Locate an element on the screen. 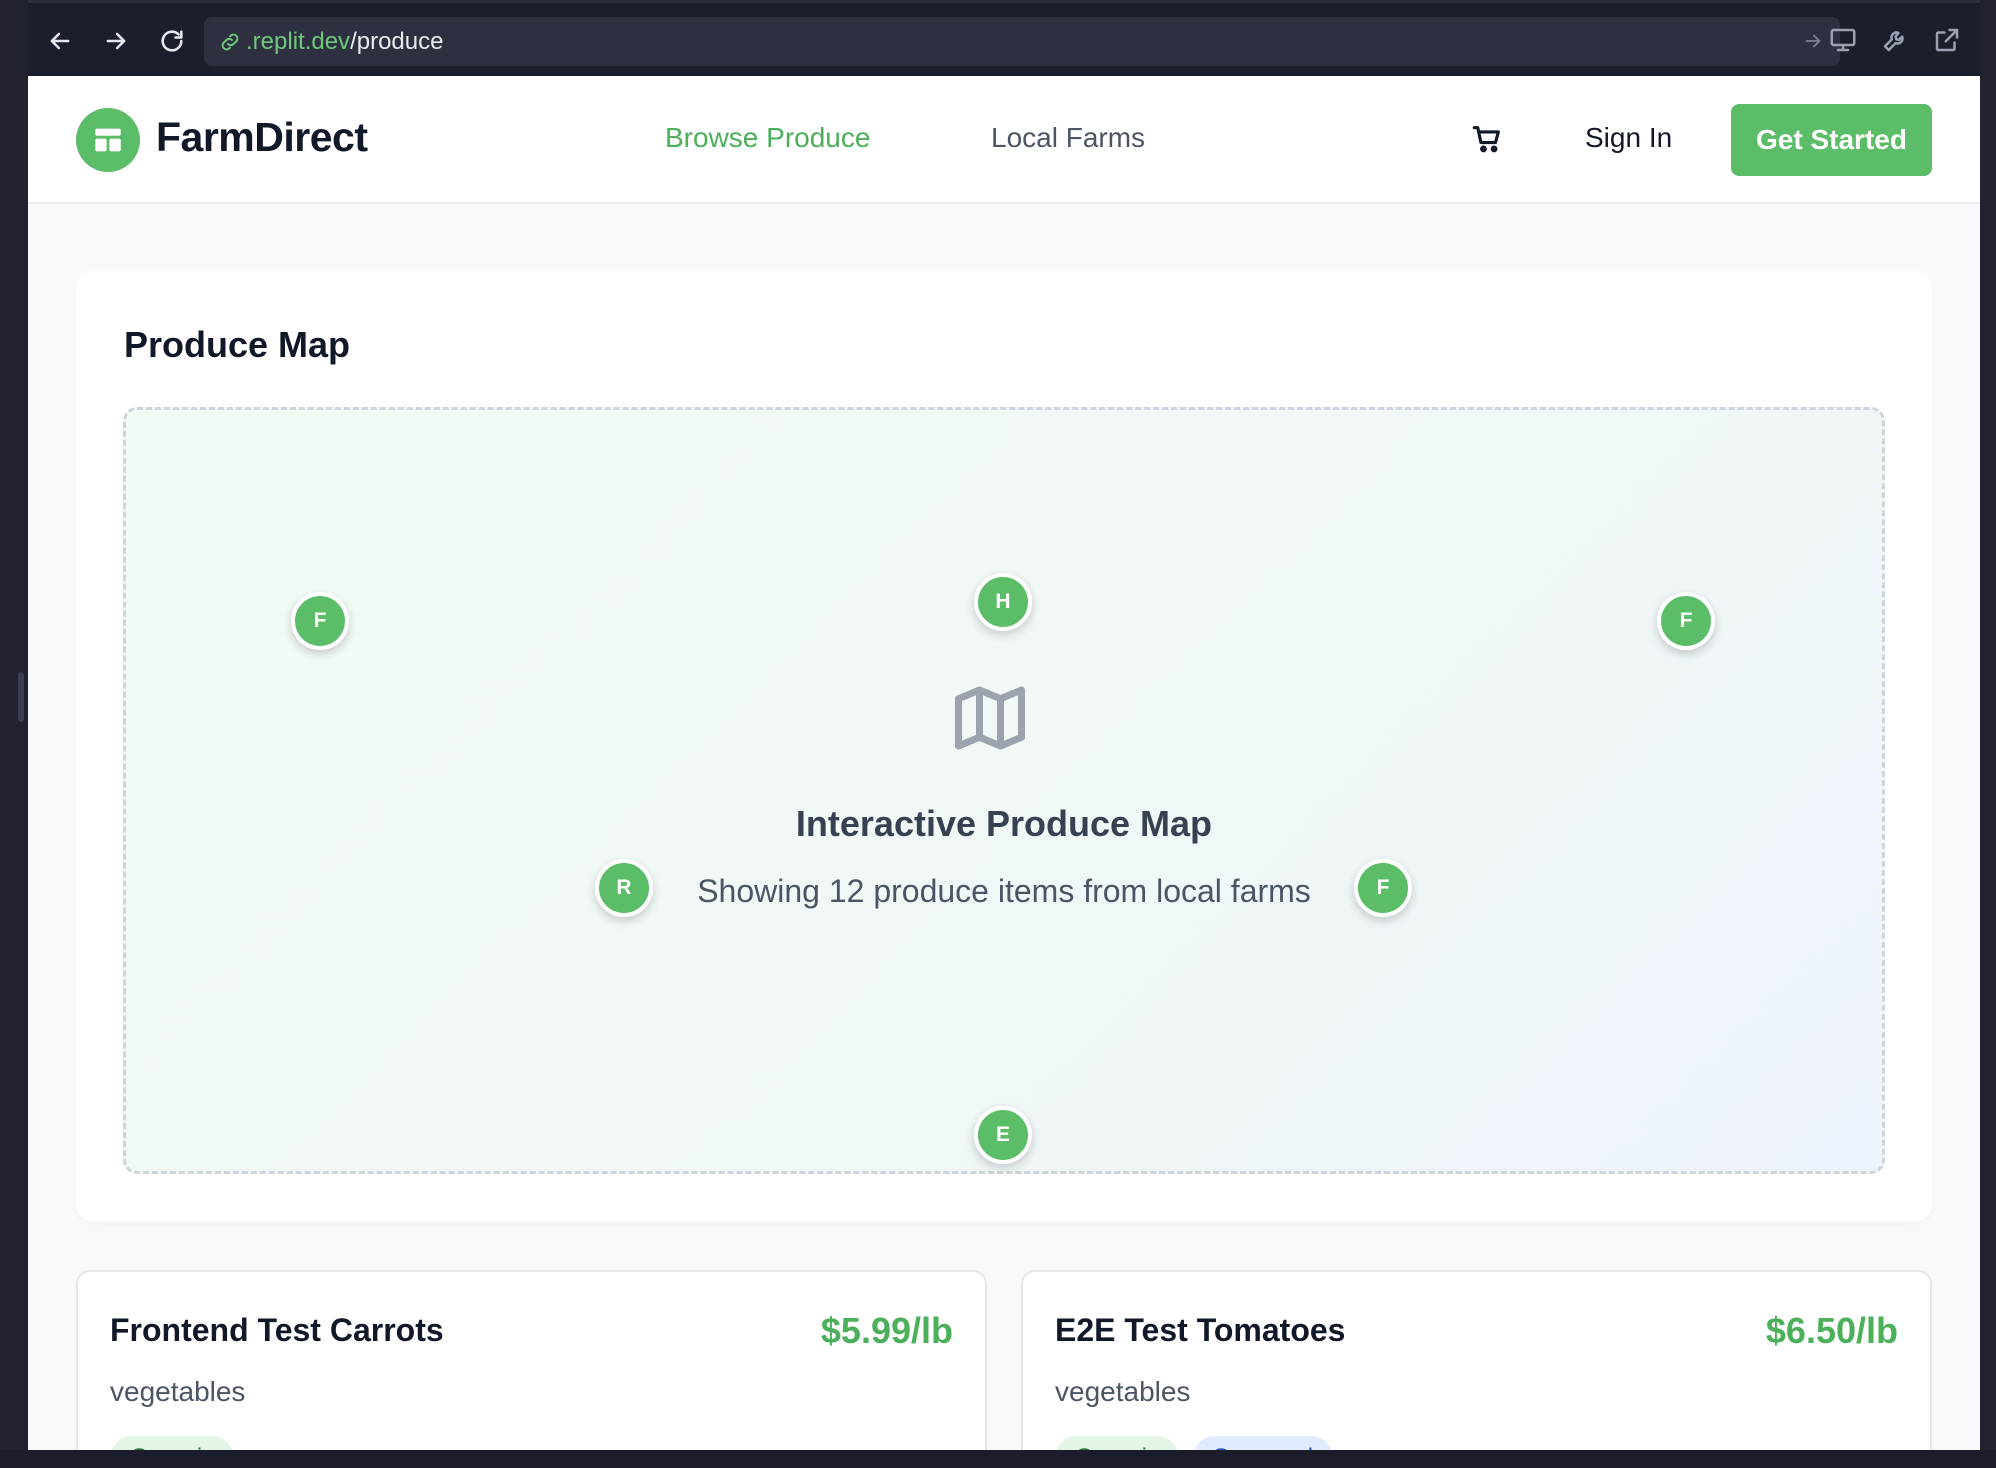  map-icon is located at coordinates (990, 718).